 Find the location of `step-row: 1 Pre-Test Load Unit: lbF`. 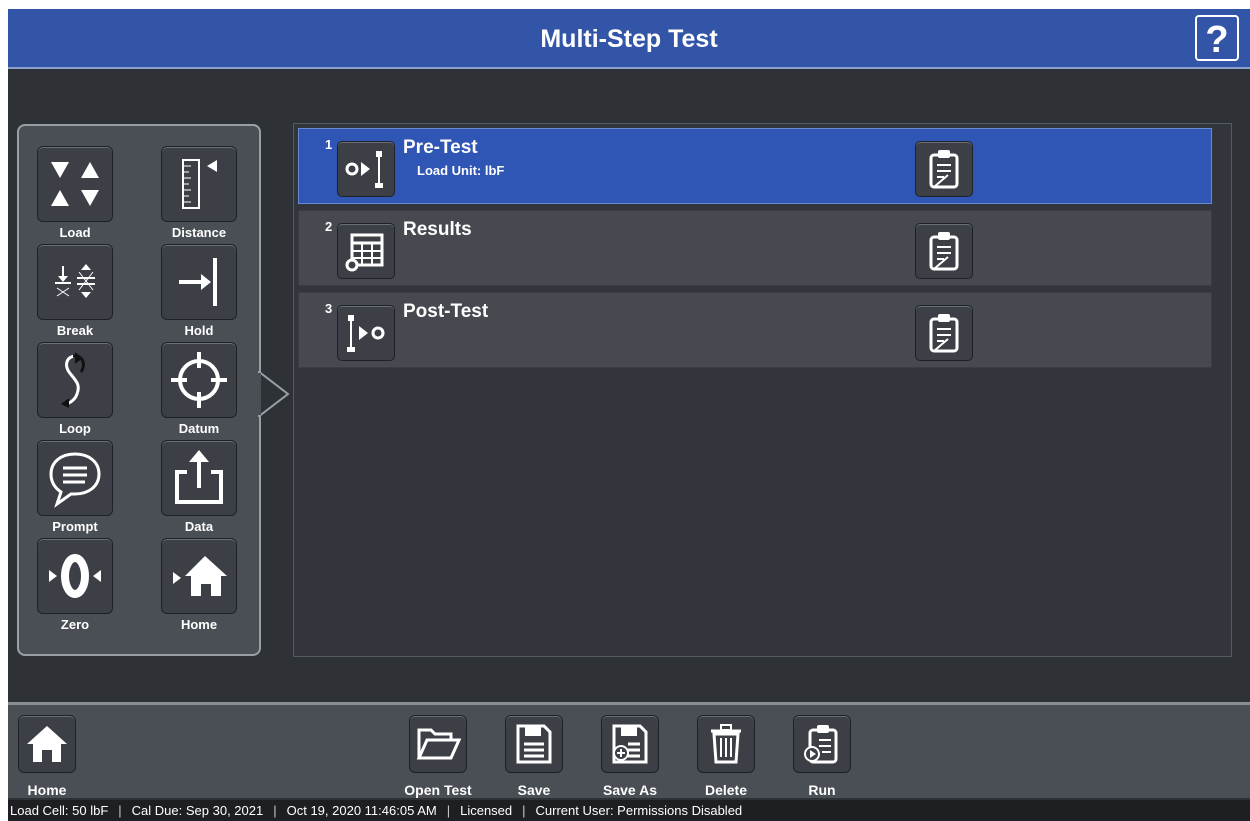

step-row: 1 Pre-Test Load Unit: lbF is located at coordinates (755, 166).